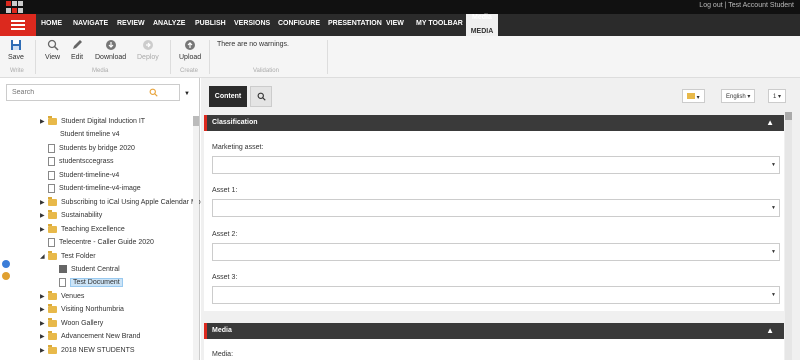  Describe the element at coordinates (44, 256) in the screenshot. I see `expanded-arrow-icon: ◢` at that location.